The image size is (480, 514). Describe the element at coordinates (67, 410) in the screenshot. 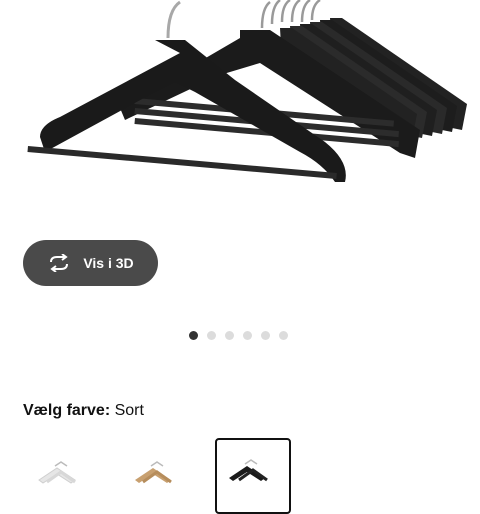

I see `choose-color-label: Vælg farve:` at that location.